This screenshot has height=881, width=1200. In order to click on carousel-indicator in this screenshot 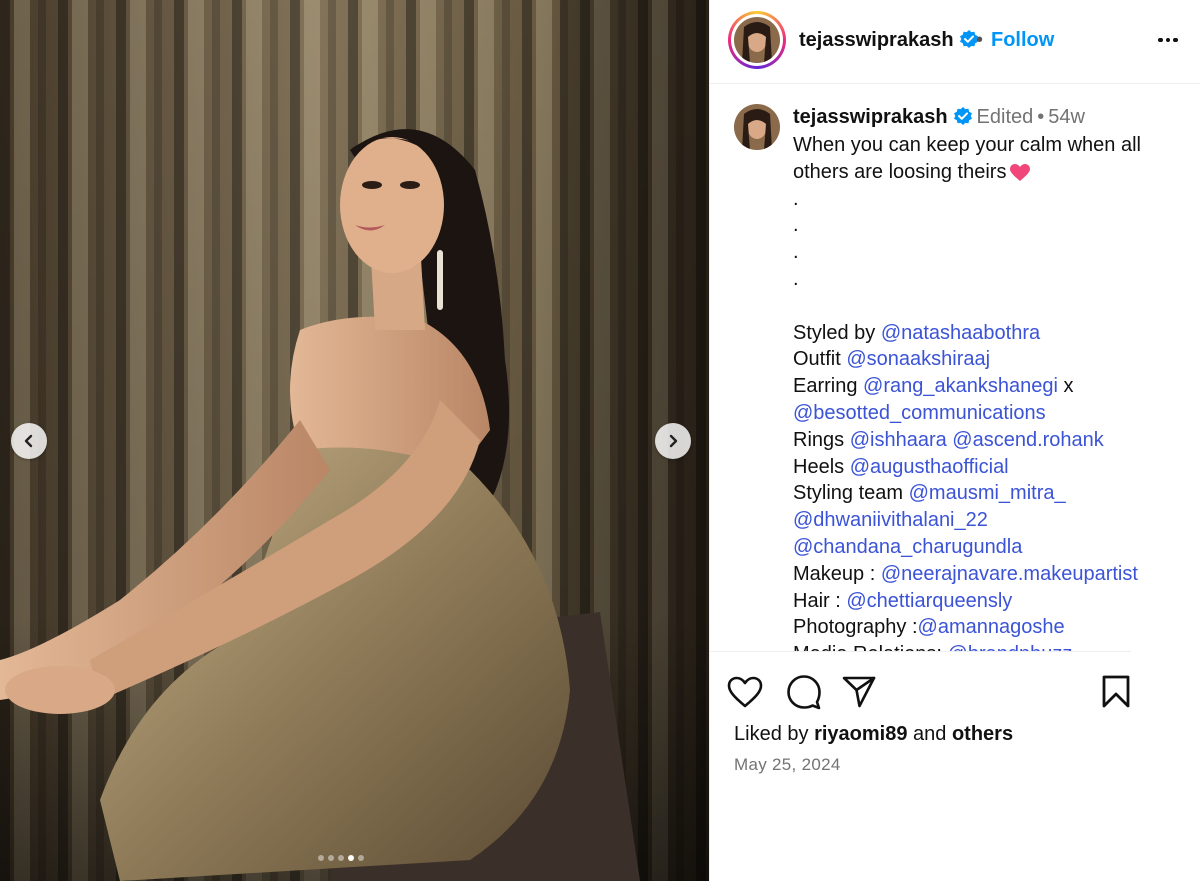, I will do `click(341, 858)`.